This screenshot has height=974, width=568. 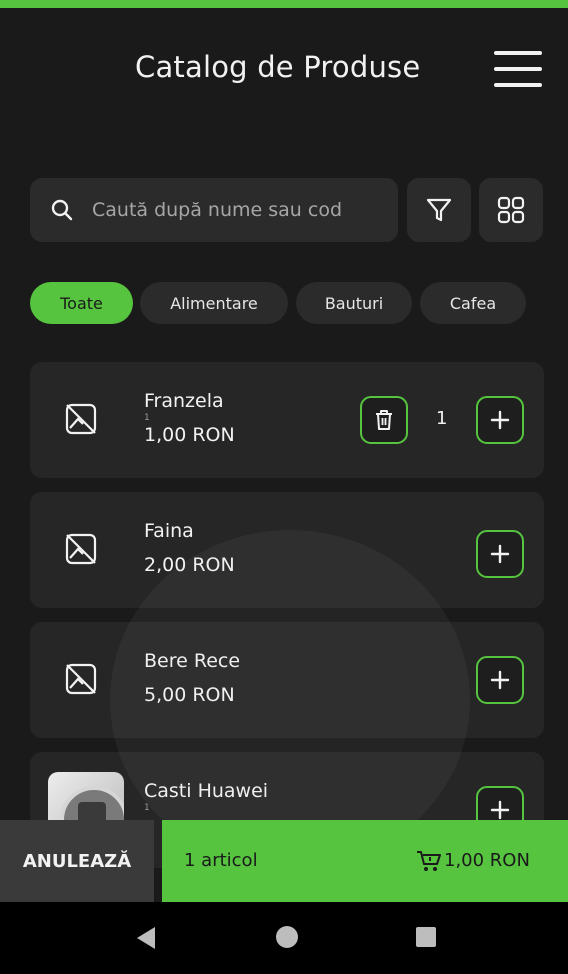 I want to click on trash-icon, so click(x=384, y=420).